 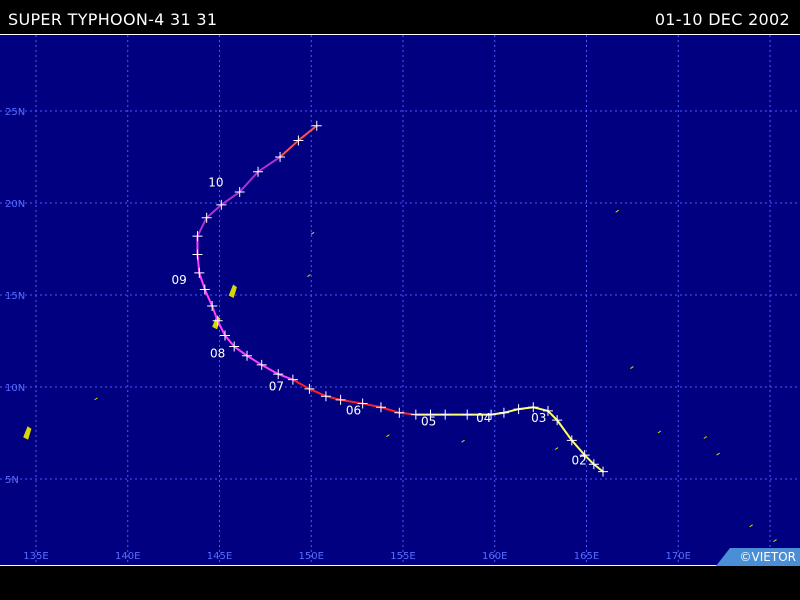 I want to click on day-label: 06, so click(x=353, y=411).